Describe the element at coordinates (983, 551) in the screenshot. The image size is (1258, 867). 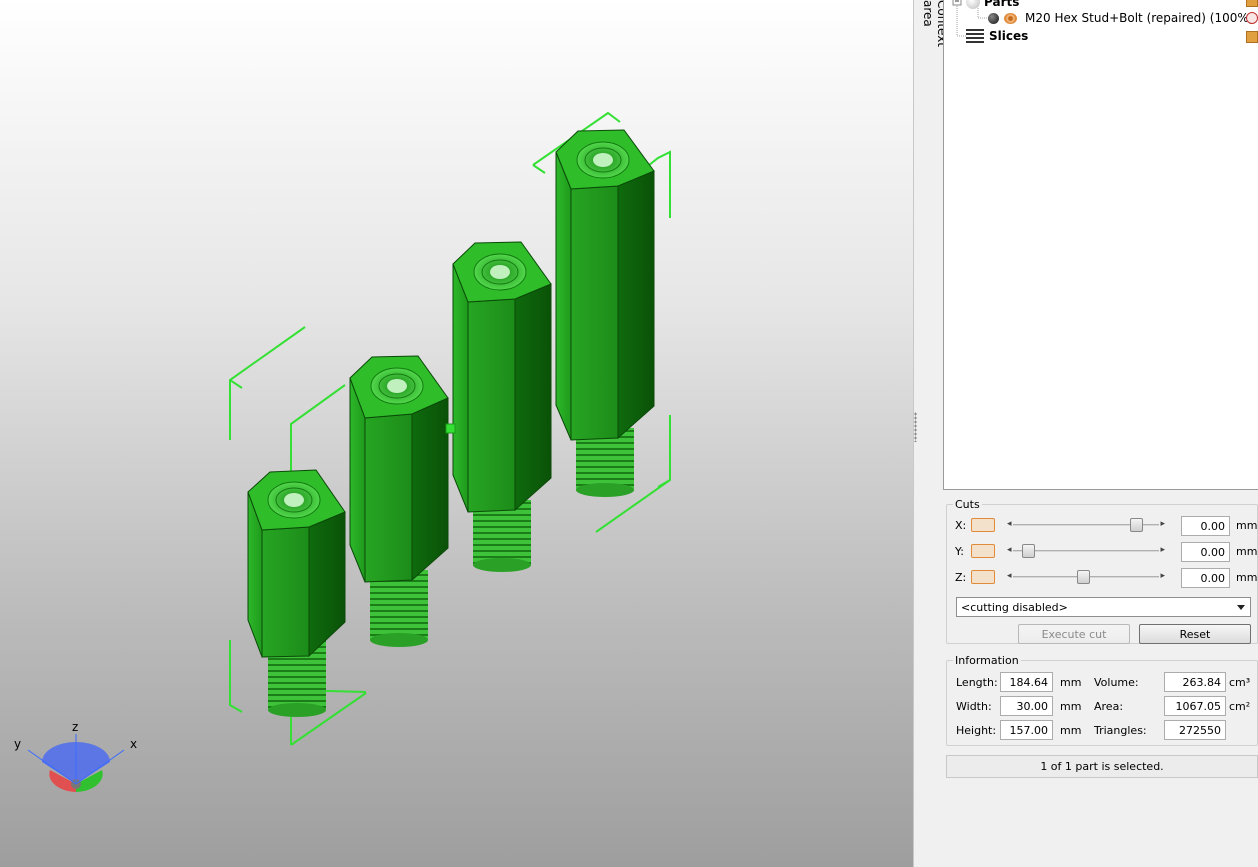
I see `cut-y-toggle` at that location.